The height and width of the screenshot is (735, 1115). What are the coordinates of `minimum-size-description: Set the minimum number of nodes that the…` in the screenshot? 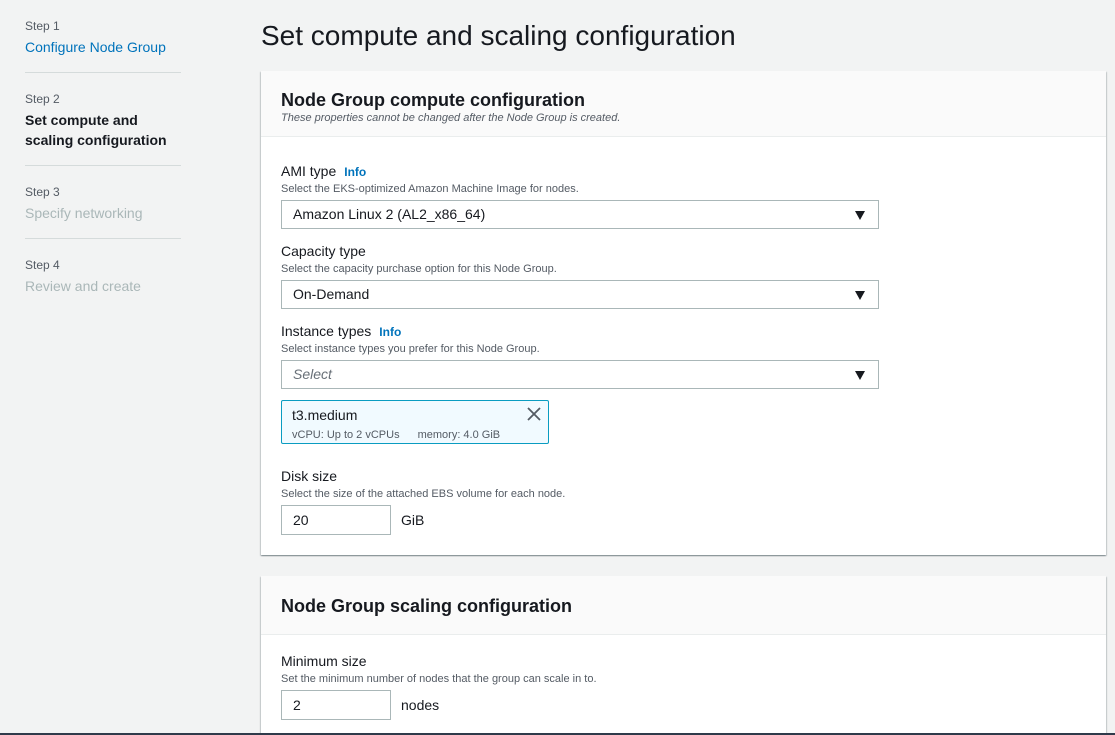 It's located at (439, 679).